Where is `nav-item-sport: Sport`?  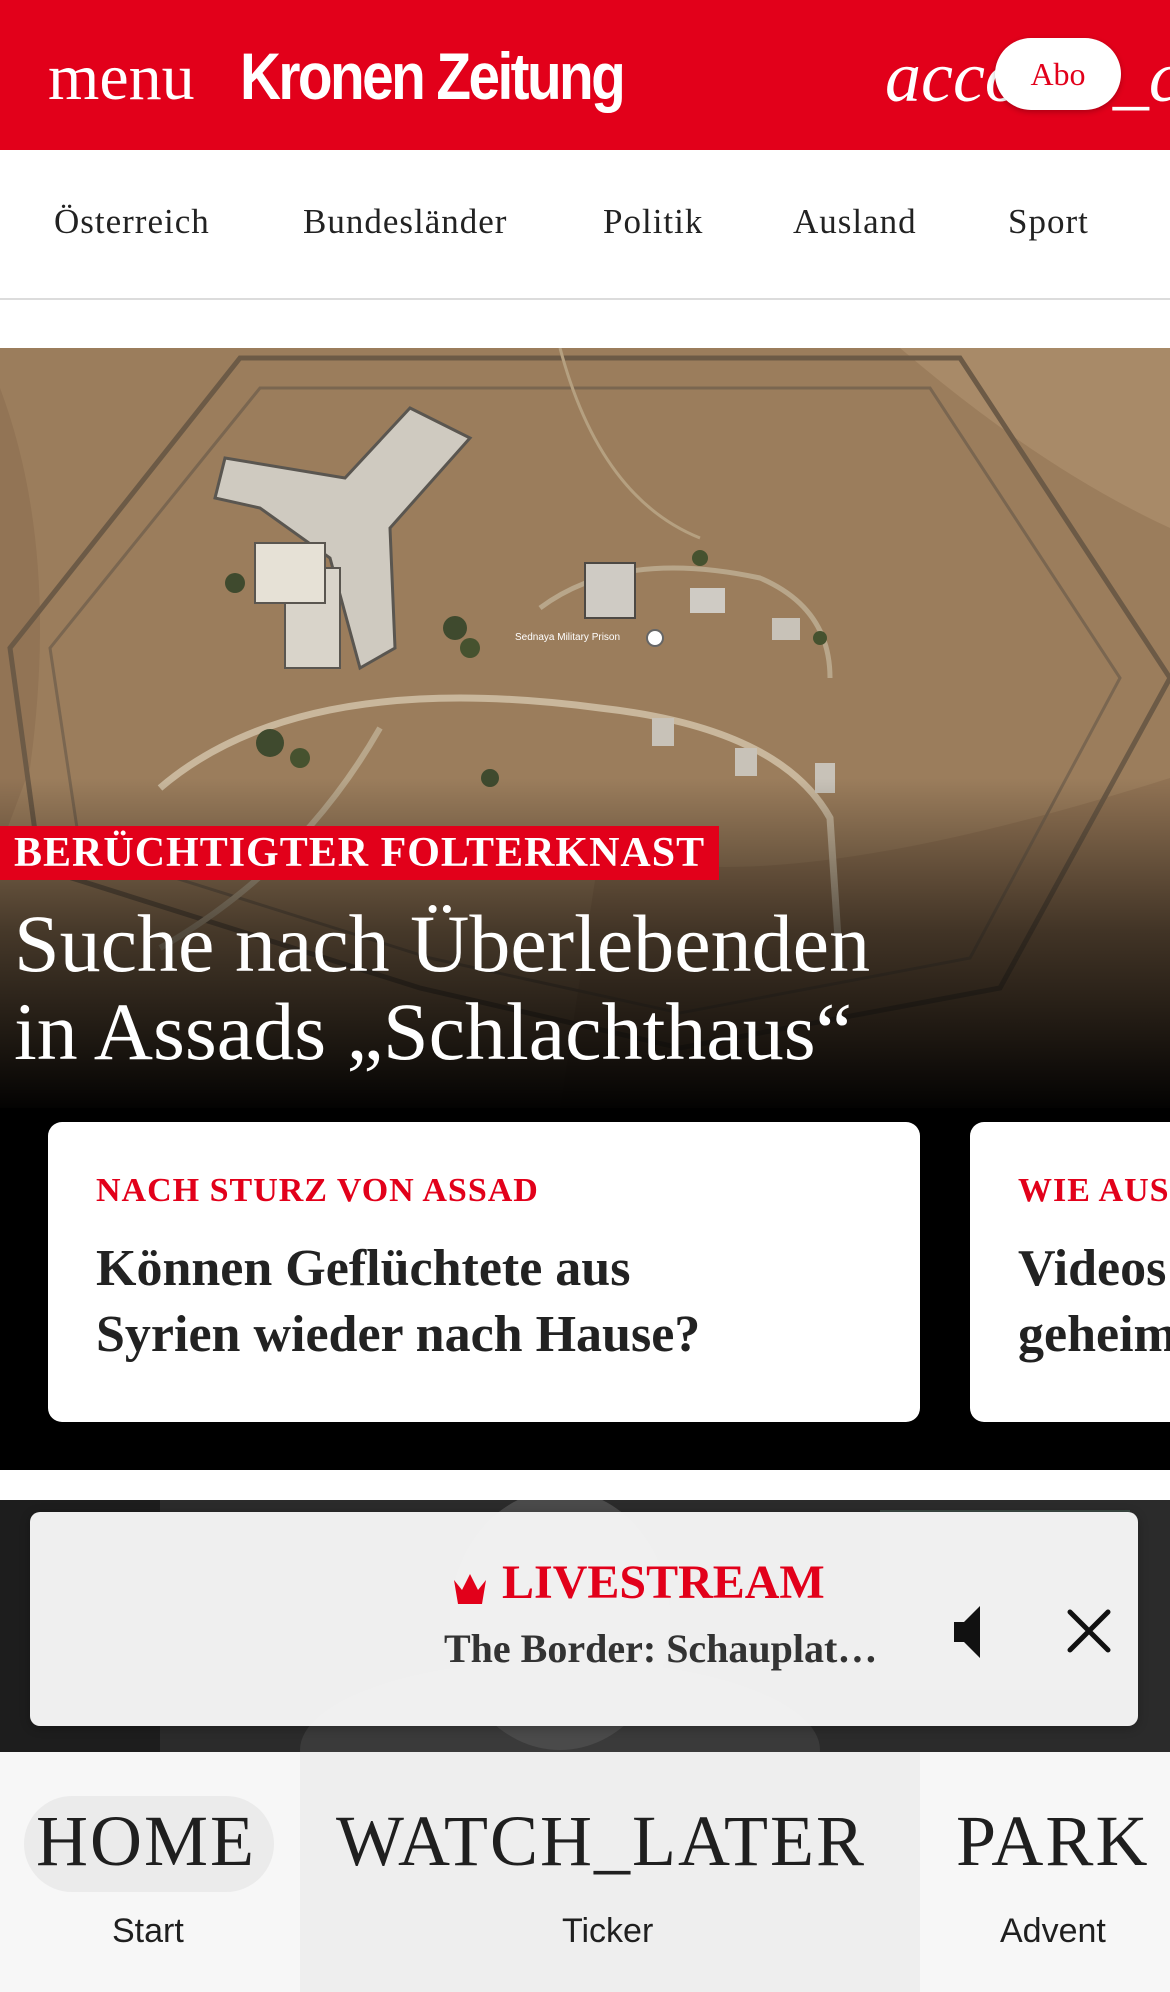
nav-item-sport: Sport is located at coordinates (1048, 222).